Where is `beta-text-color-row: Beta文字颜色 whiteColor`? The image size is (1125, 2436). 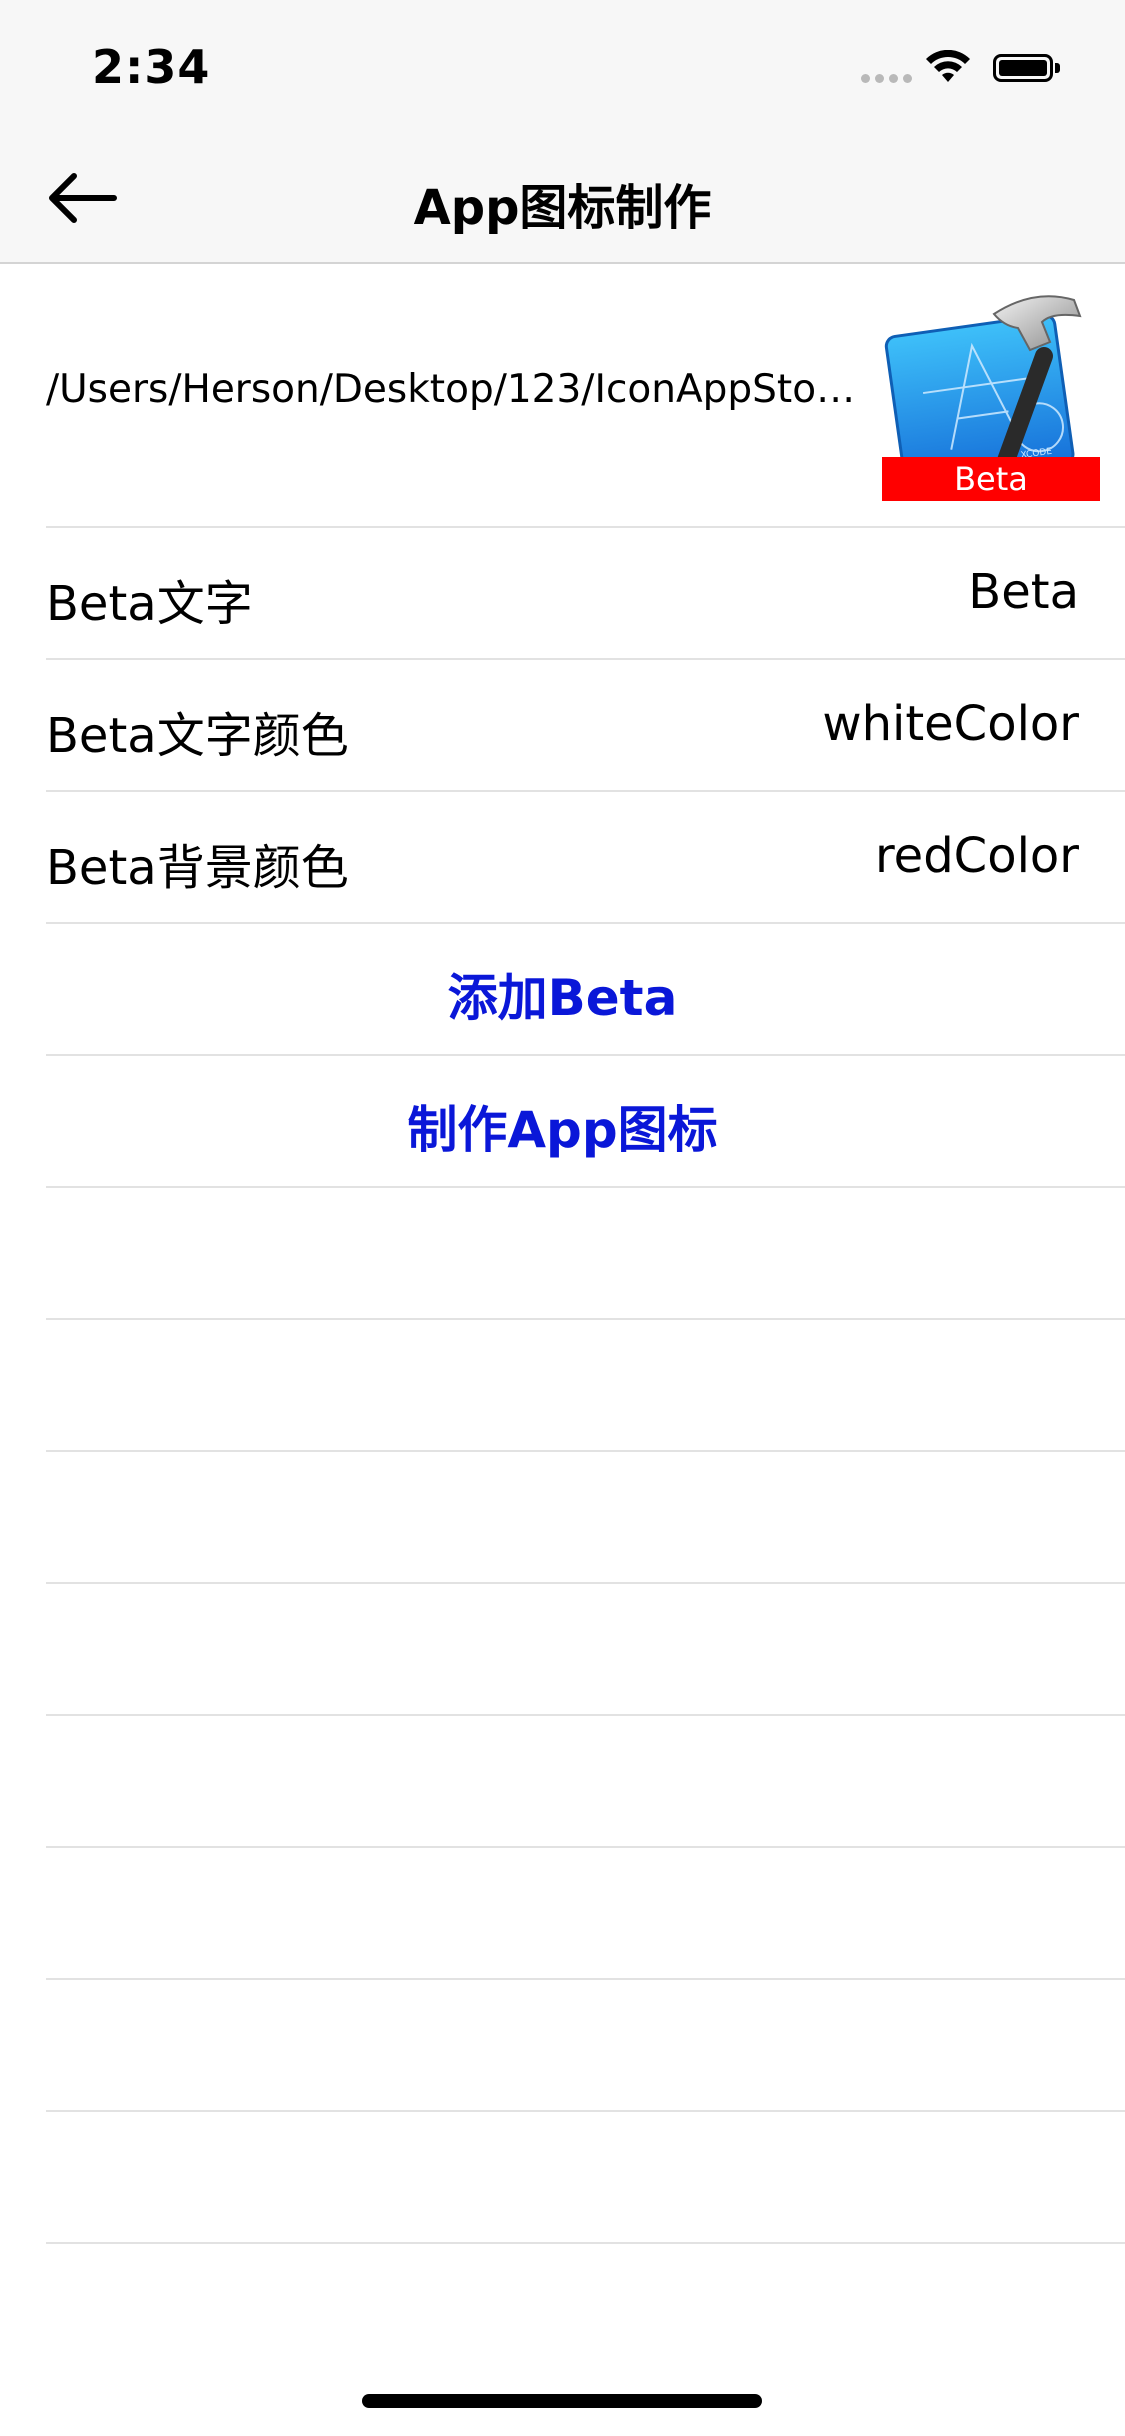
beta-text-color-row: Beta文字颜色 whiteColor is located at coordinates (585, 726).